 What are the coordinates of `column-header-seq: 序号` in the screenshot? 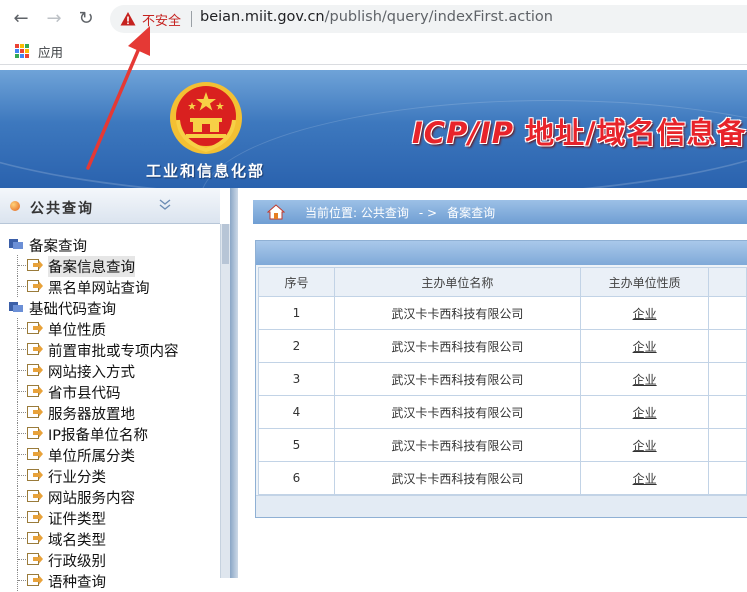 It's located at (296, 282).